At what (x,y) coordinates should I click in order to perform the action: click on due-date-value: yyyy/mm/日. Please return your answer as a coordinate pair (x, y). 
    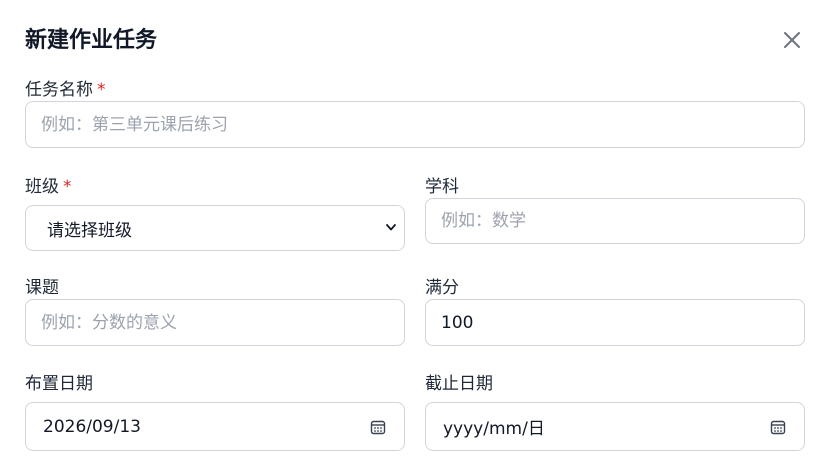
    Looking at the image, I should click on (494, 429).